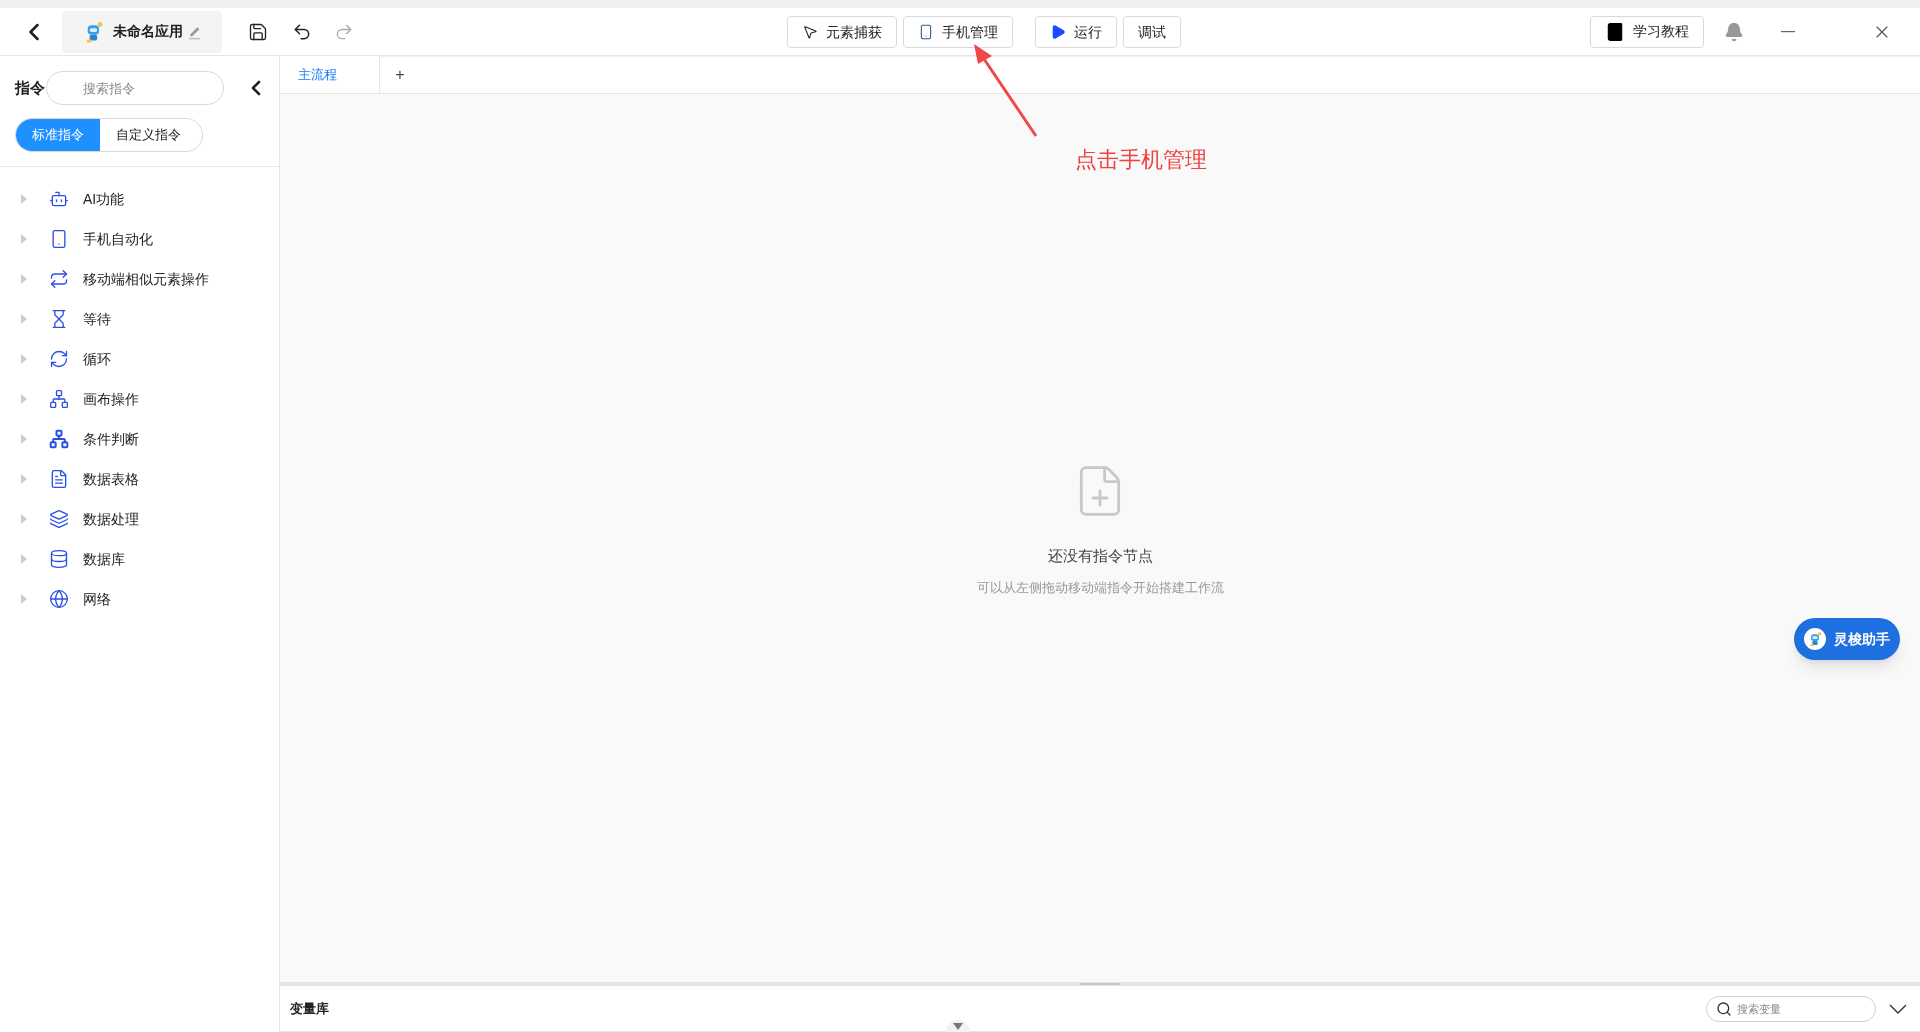 This screenshot has height=1032, width=1920. Describe the element at coordinates (1724, 1008) in the screenshot. I see `search-icon` at that location.